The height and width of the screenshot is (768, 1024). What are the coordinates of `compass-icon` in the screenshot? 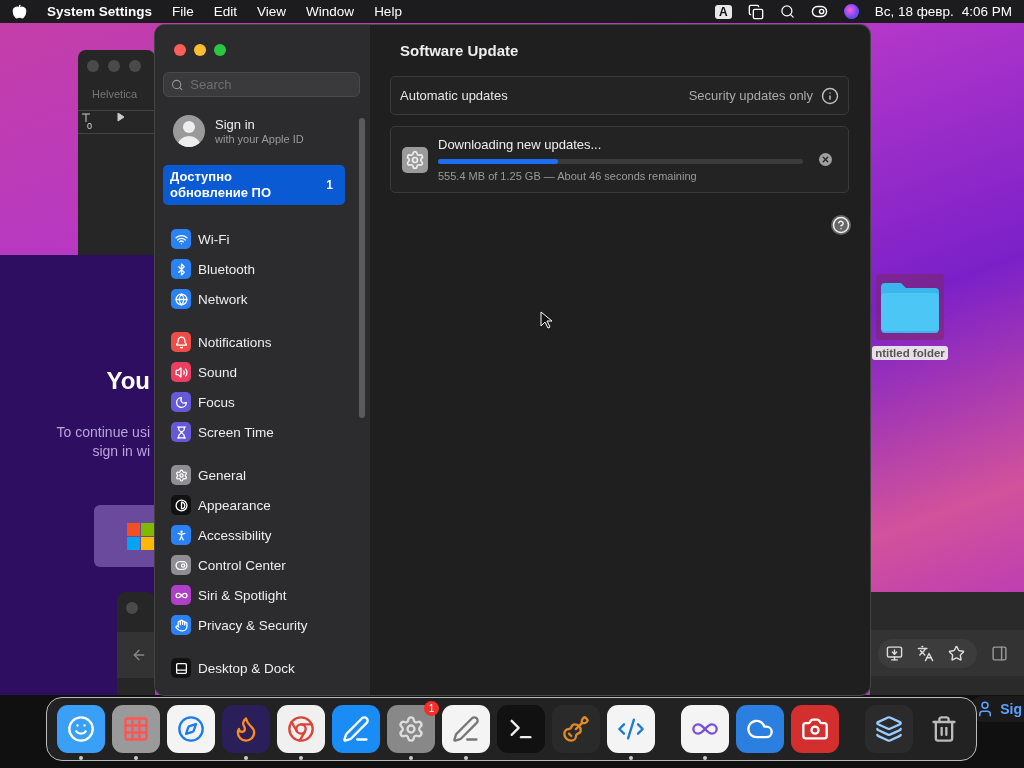 It's located at (191, 728).